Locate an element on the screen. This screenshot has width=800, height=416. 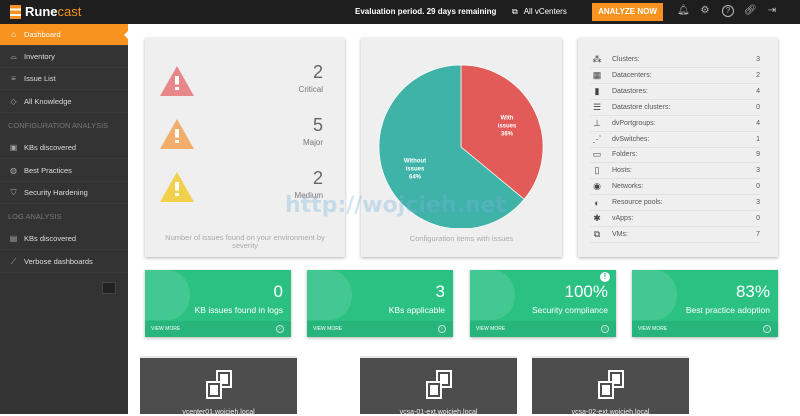
list-icon: ≡ is located at coordinates (13, 78).